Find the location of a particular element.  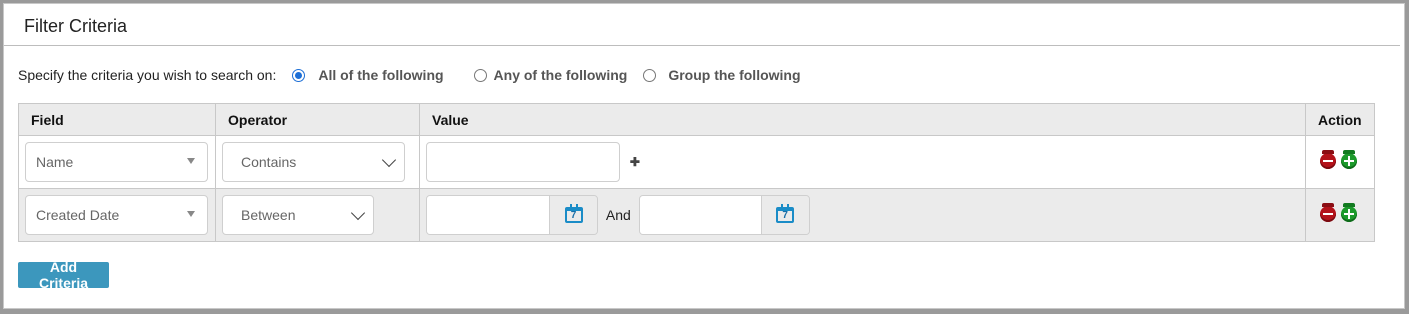

add-value-plus-icon: ✚ is located at coordinates (635, 162).